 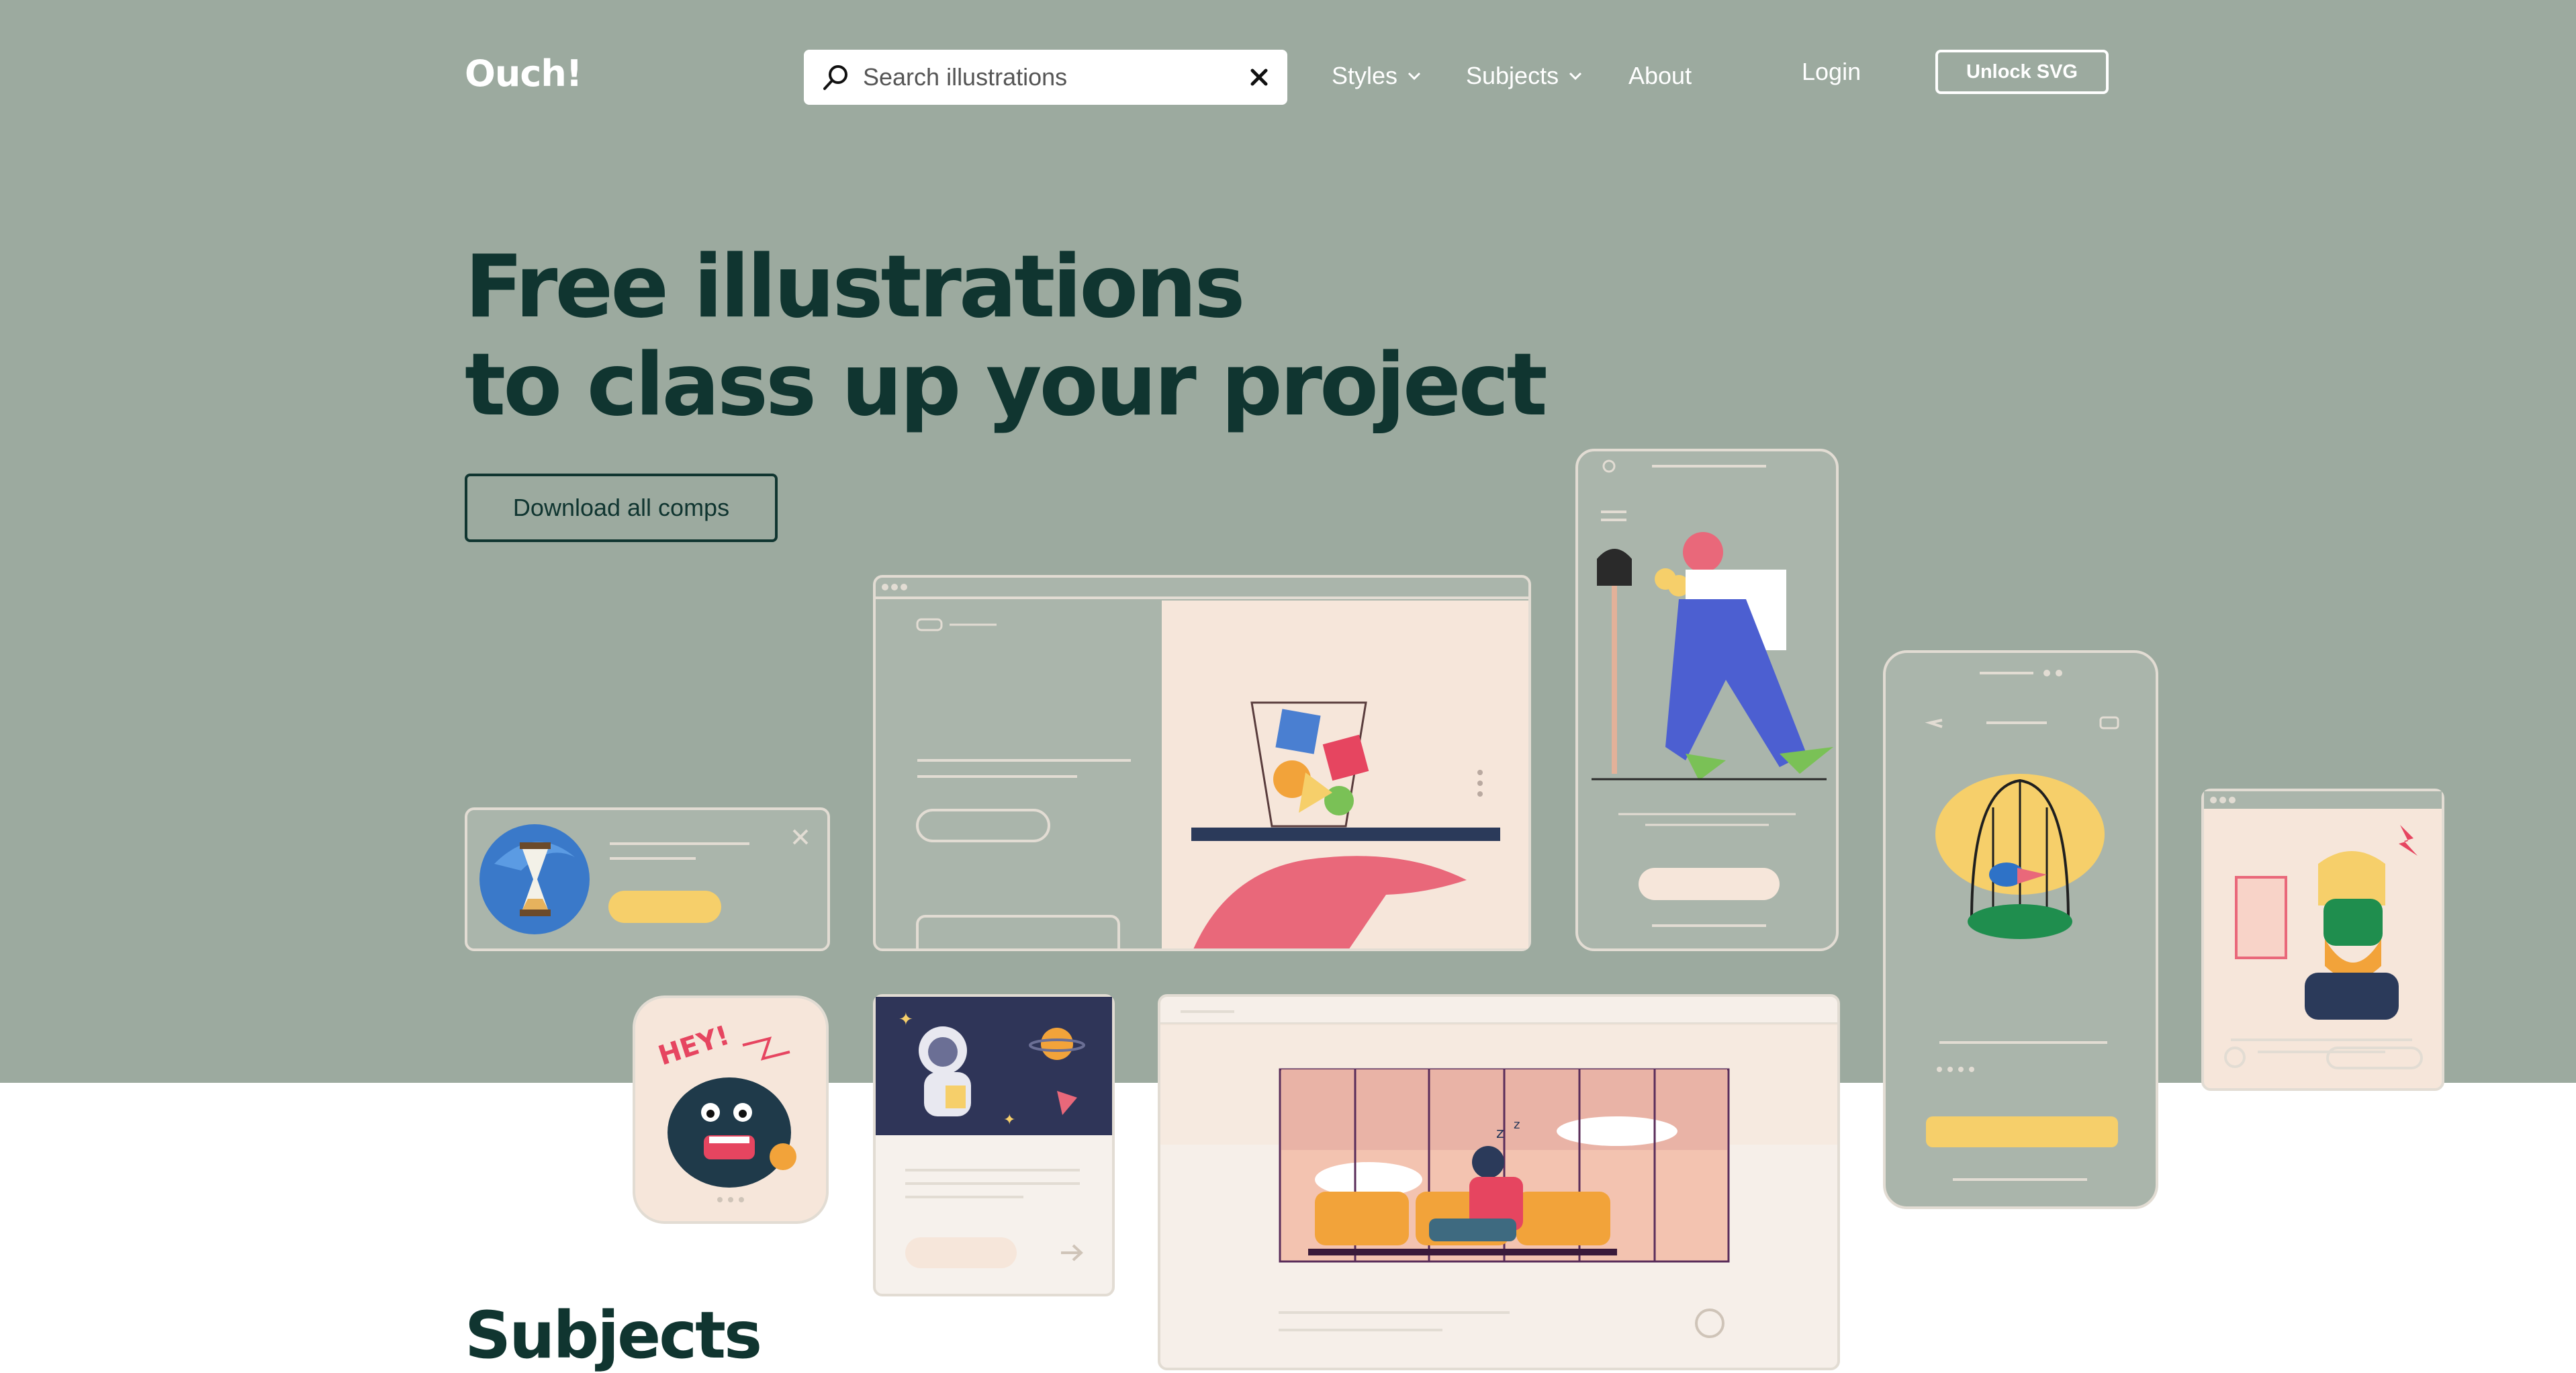 What do you see at coordinates (1006, 385) in the screenshot?
I see `hero-title-line-2: to class up your project` at bounding box center [1006, 385].